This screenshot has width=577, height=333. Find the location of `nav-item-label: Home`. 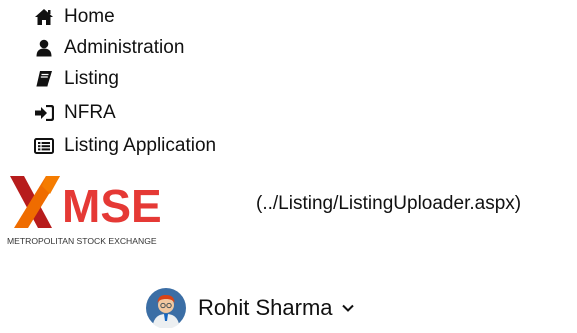

nav-item-label: Home is located at coordinates (89, 16).